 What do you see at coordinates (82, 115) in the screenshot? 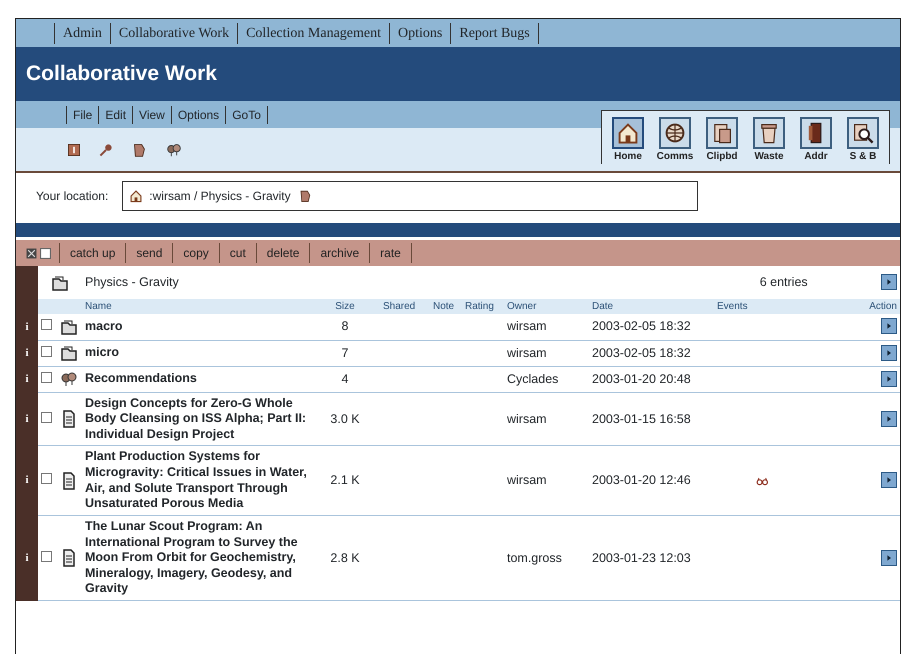
I see `menu-item: File` at bounding box center [82, 115].